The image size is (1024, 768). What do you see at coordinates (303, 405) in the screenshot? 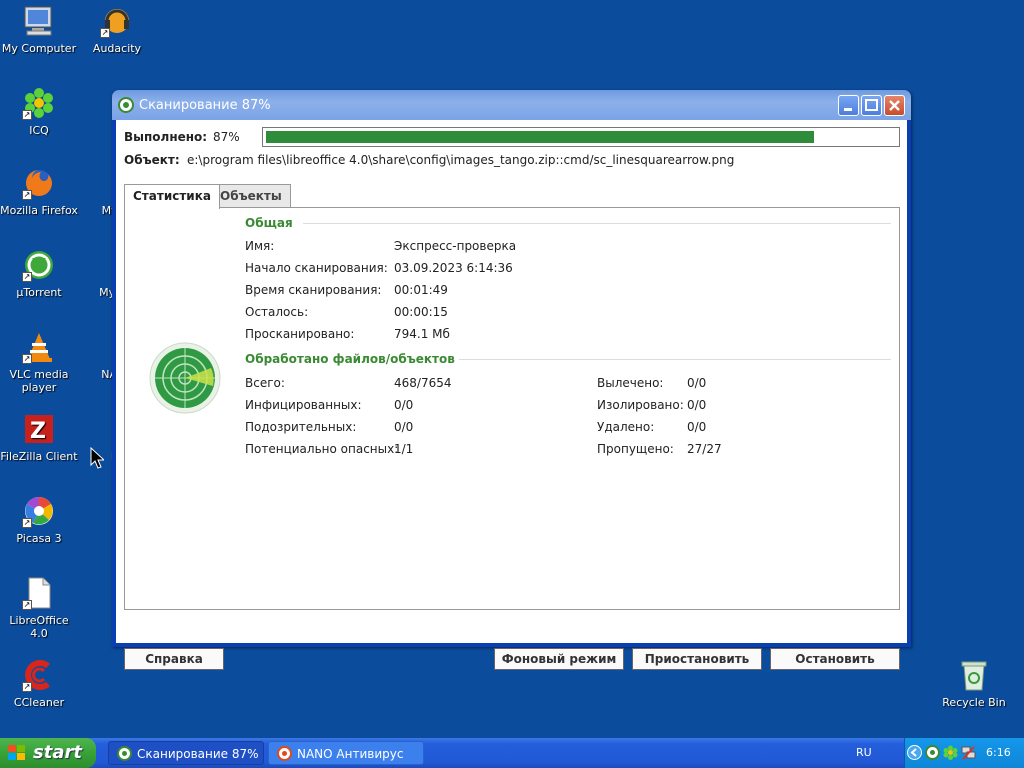
I see `stat-label: Инфицированных:` at bounding box center [303, 405].